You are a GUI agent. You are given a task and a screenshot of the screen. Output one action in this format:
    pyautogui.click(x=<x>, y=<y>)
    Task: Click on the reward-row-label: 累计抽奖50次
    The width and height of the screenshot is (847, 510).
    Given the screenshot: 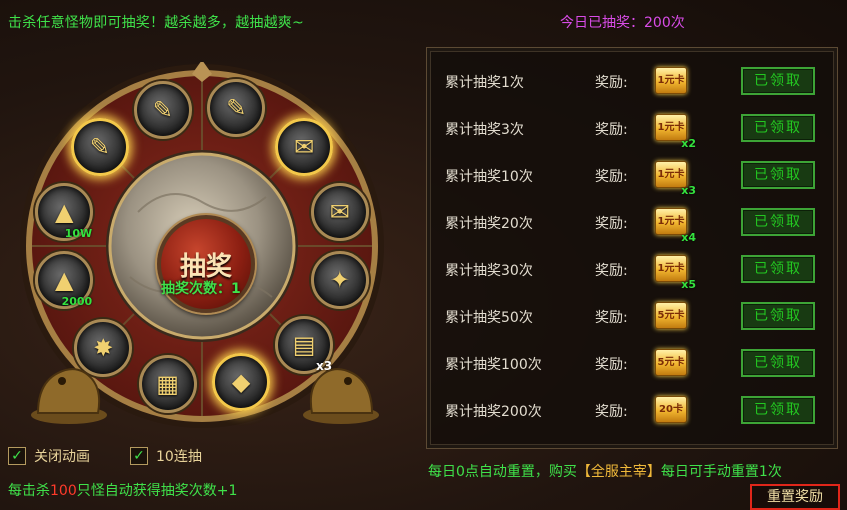 What is the action you would take?
    pyautogui.click(x=489, y=318)
    